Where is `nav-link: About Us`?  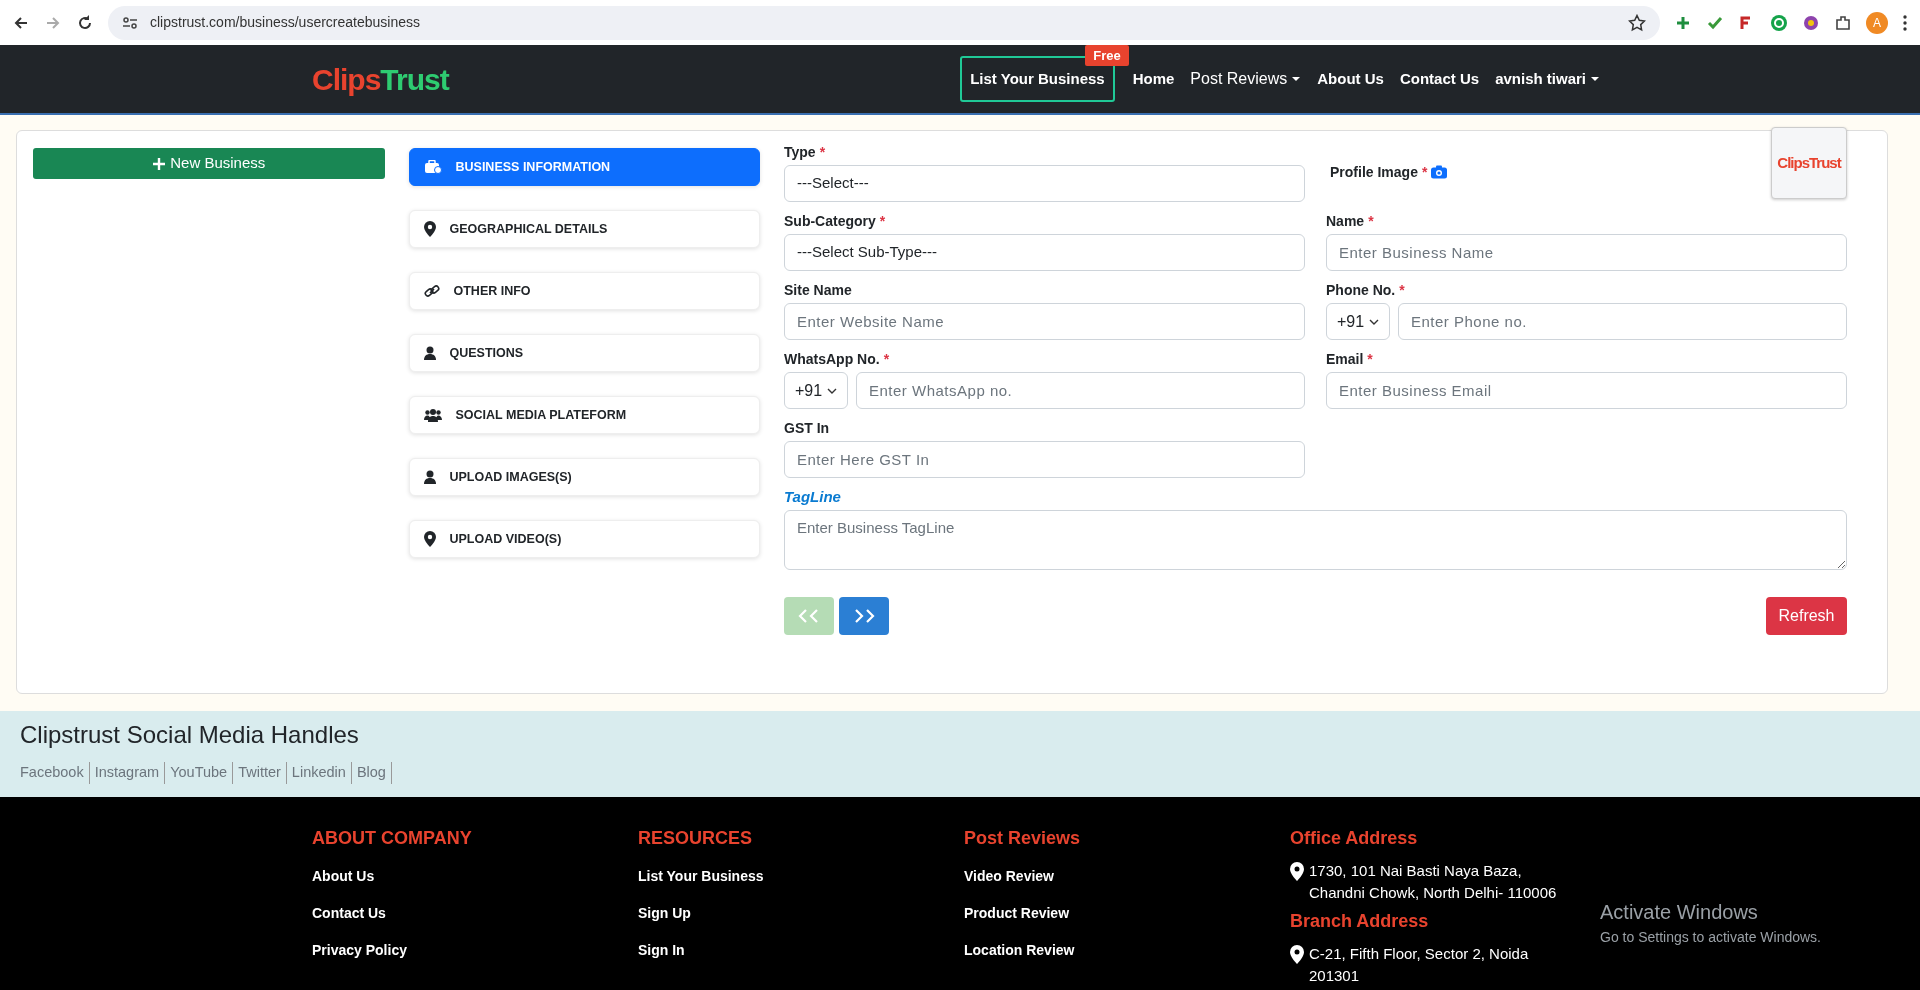 nav-link: About Us is located at coordinates (1350, 79).